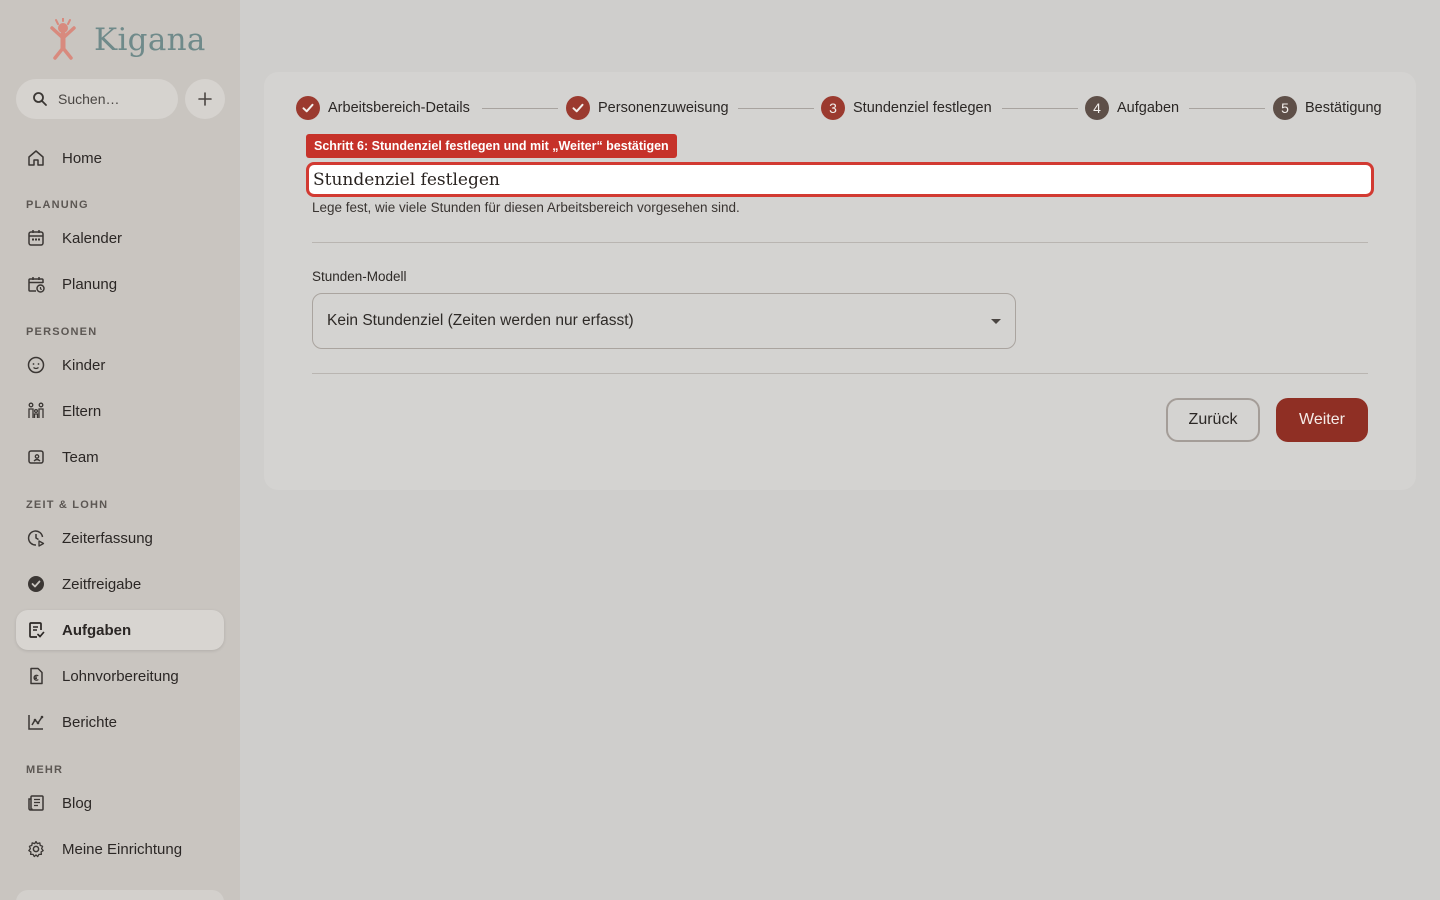 This screenshot has width=1440, height=900. What do you see at coordinates (120, 365) in the screenshot?
I see `sidebar-item-kinder: Kinder` at bounding box center [120, 365].